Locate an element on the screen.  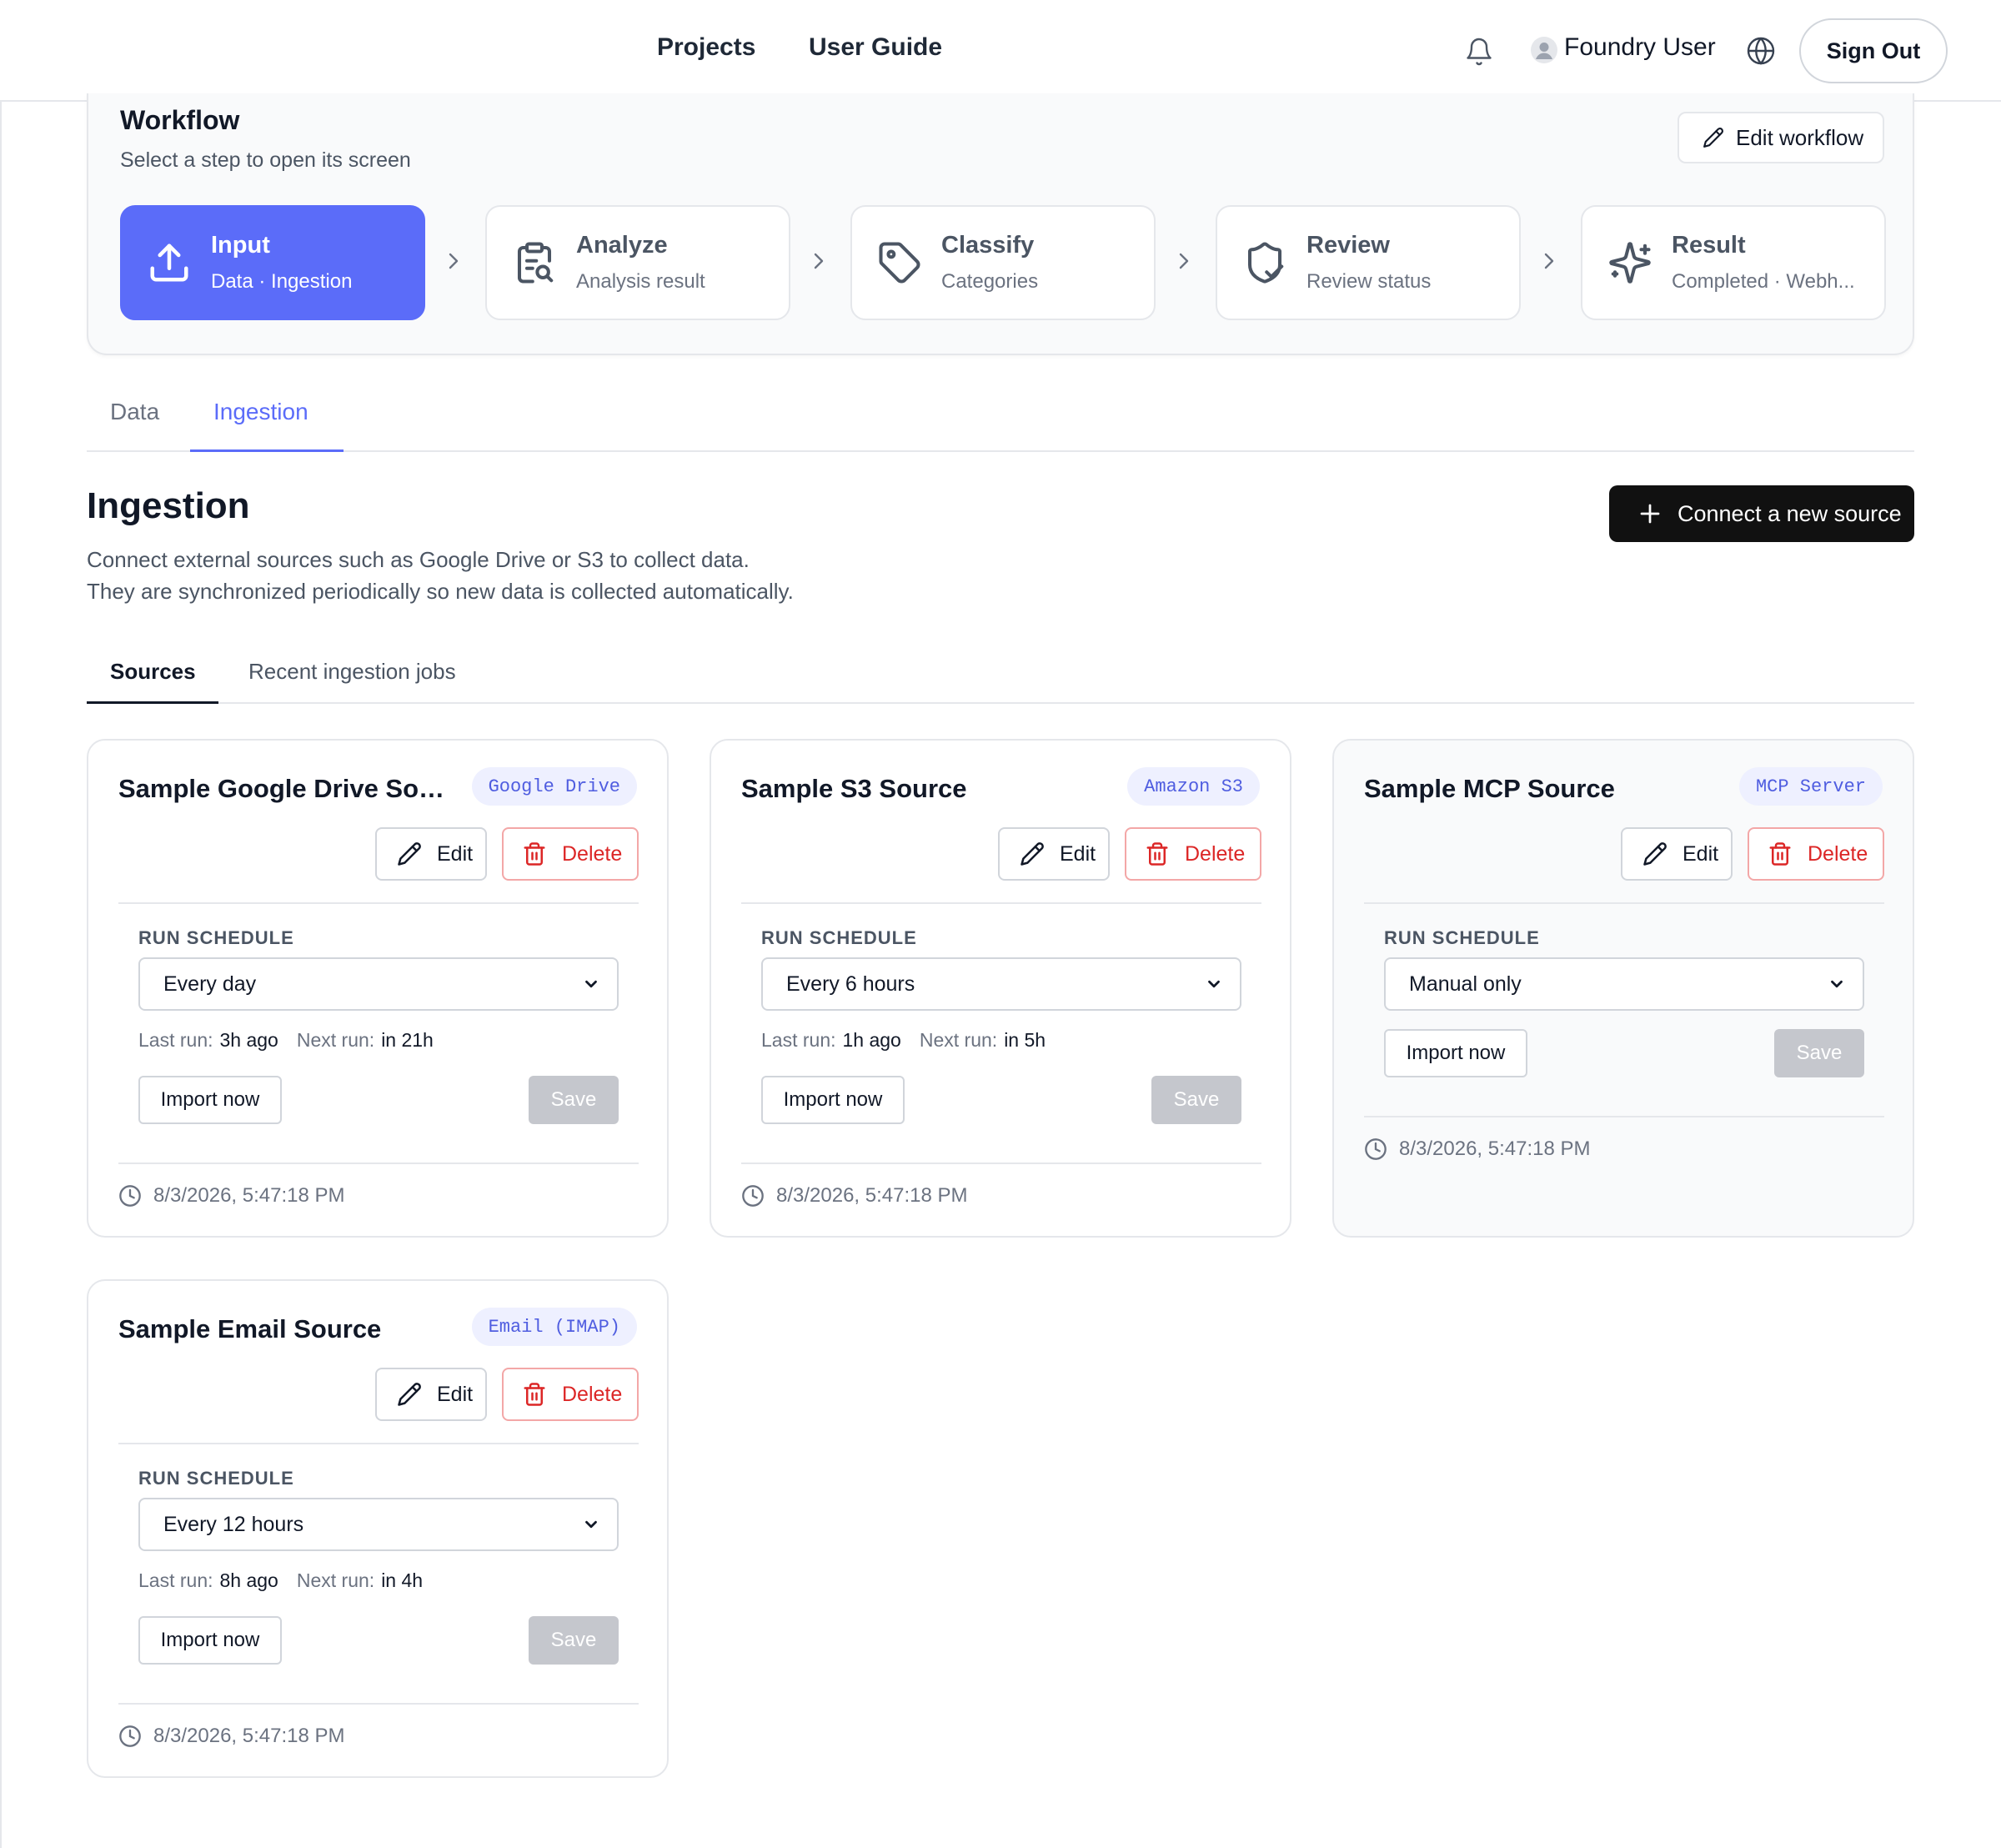
sign-out-button: Sign Out is located at coordinates (1874, 50).